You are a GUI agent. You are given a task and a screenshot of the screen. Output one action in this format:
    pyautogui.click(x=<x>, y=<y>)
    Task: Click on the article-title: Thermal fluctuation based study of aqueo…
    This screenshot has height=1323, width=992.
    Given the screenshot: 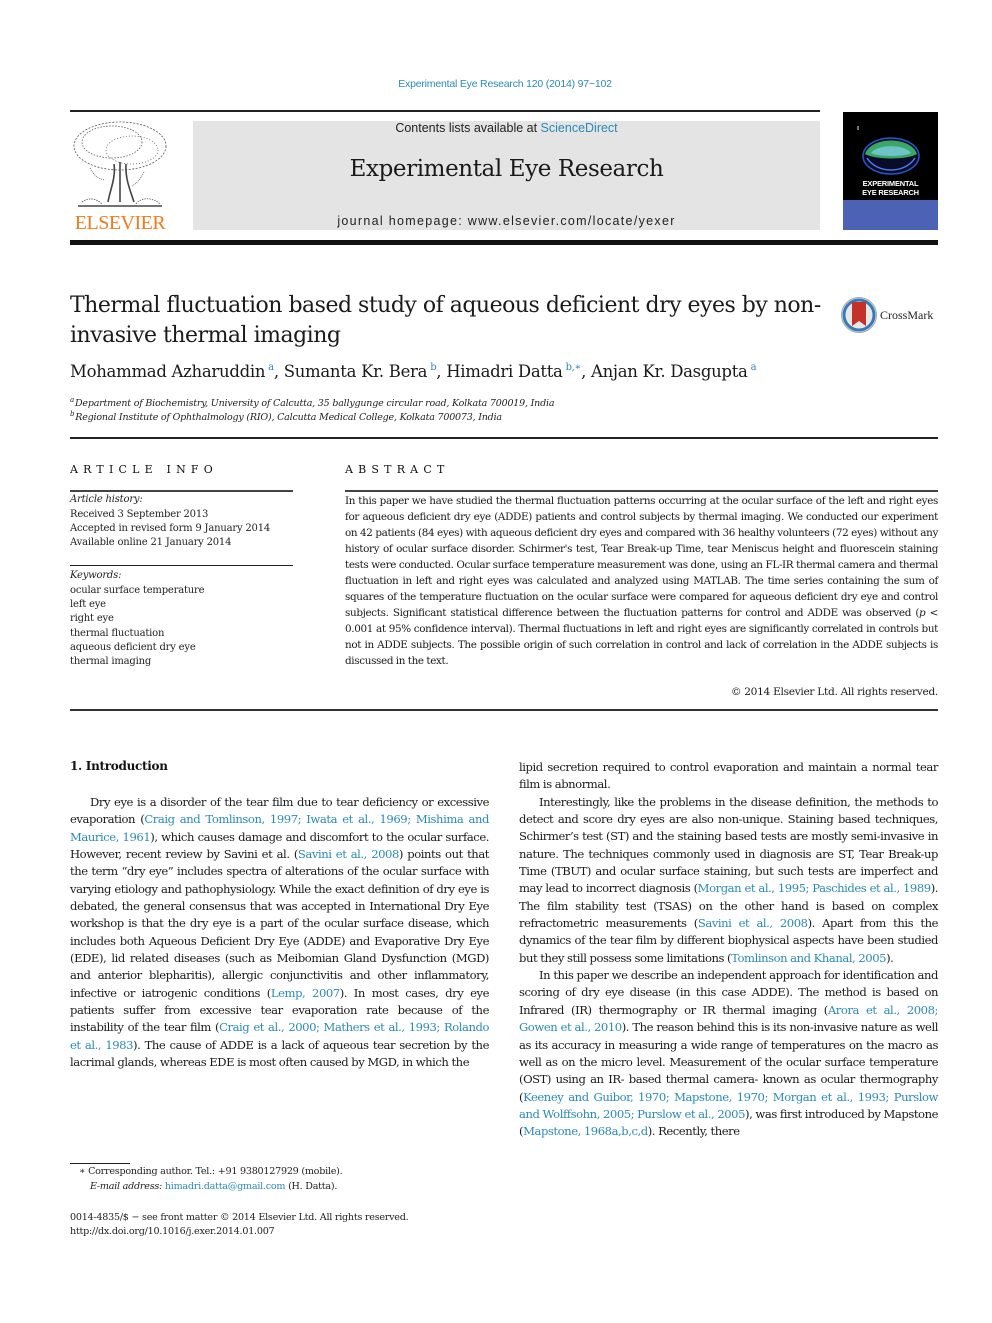 What is the action you would take?
    pyautogui.click(x=445, y=320)
    